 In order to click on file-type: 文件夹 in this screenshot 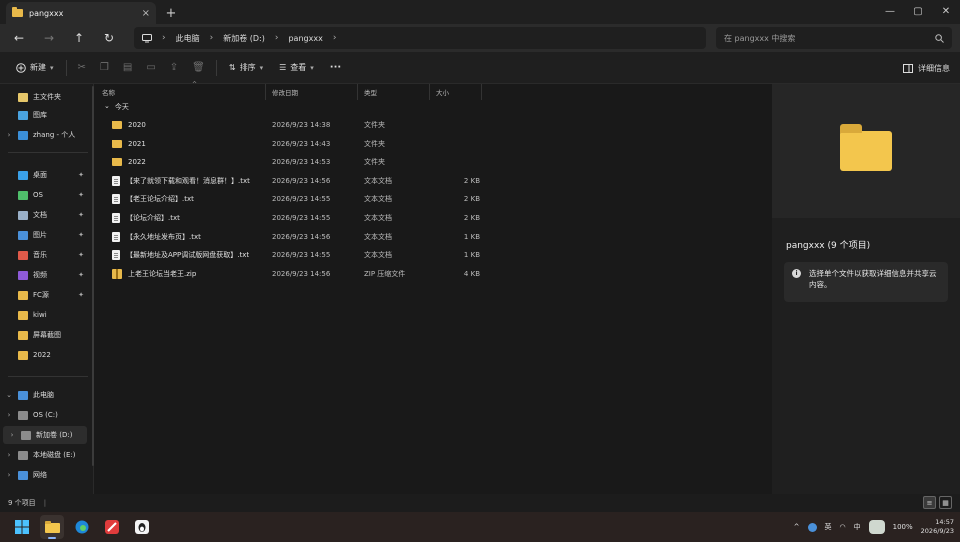, I will do `click(374, 143)`.